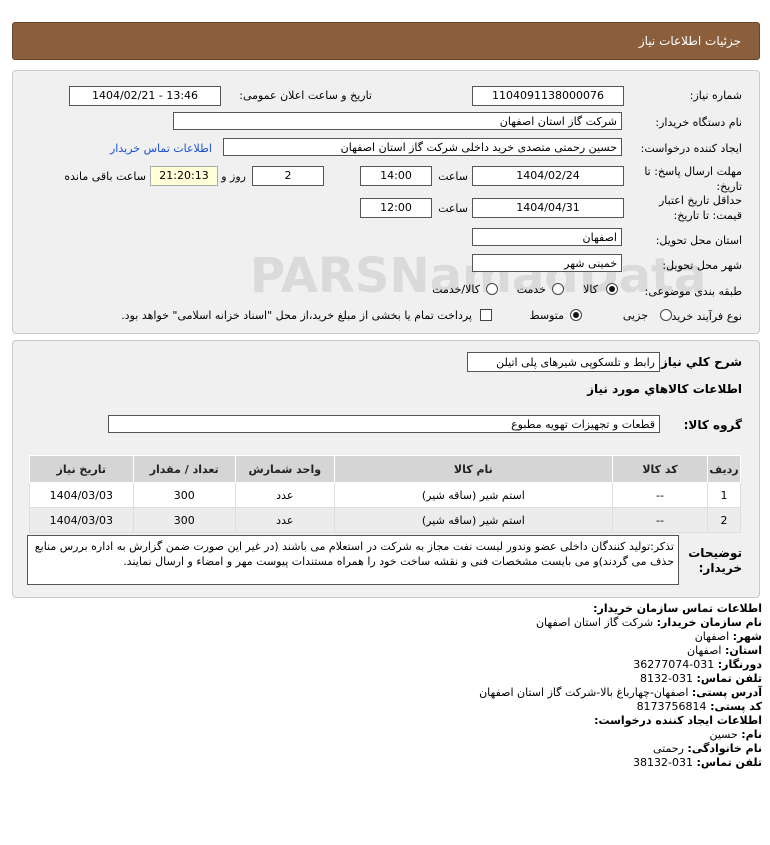 The width and height of the screenshot is (770, 845). I want to click on validity-label: حداقل تاریخ اعتبار قیمت: تا تاریخ:, so click(700, 208).